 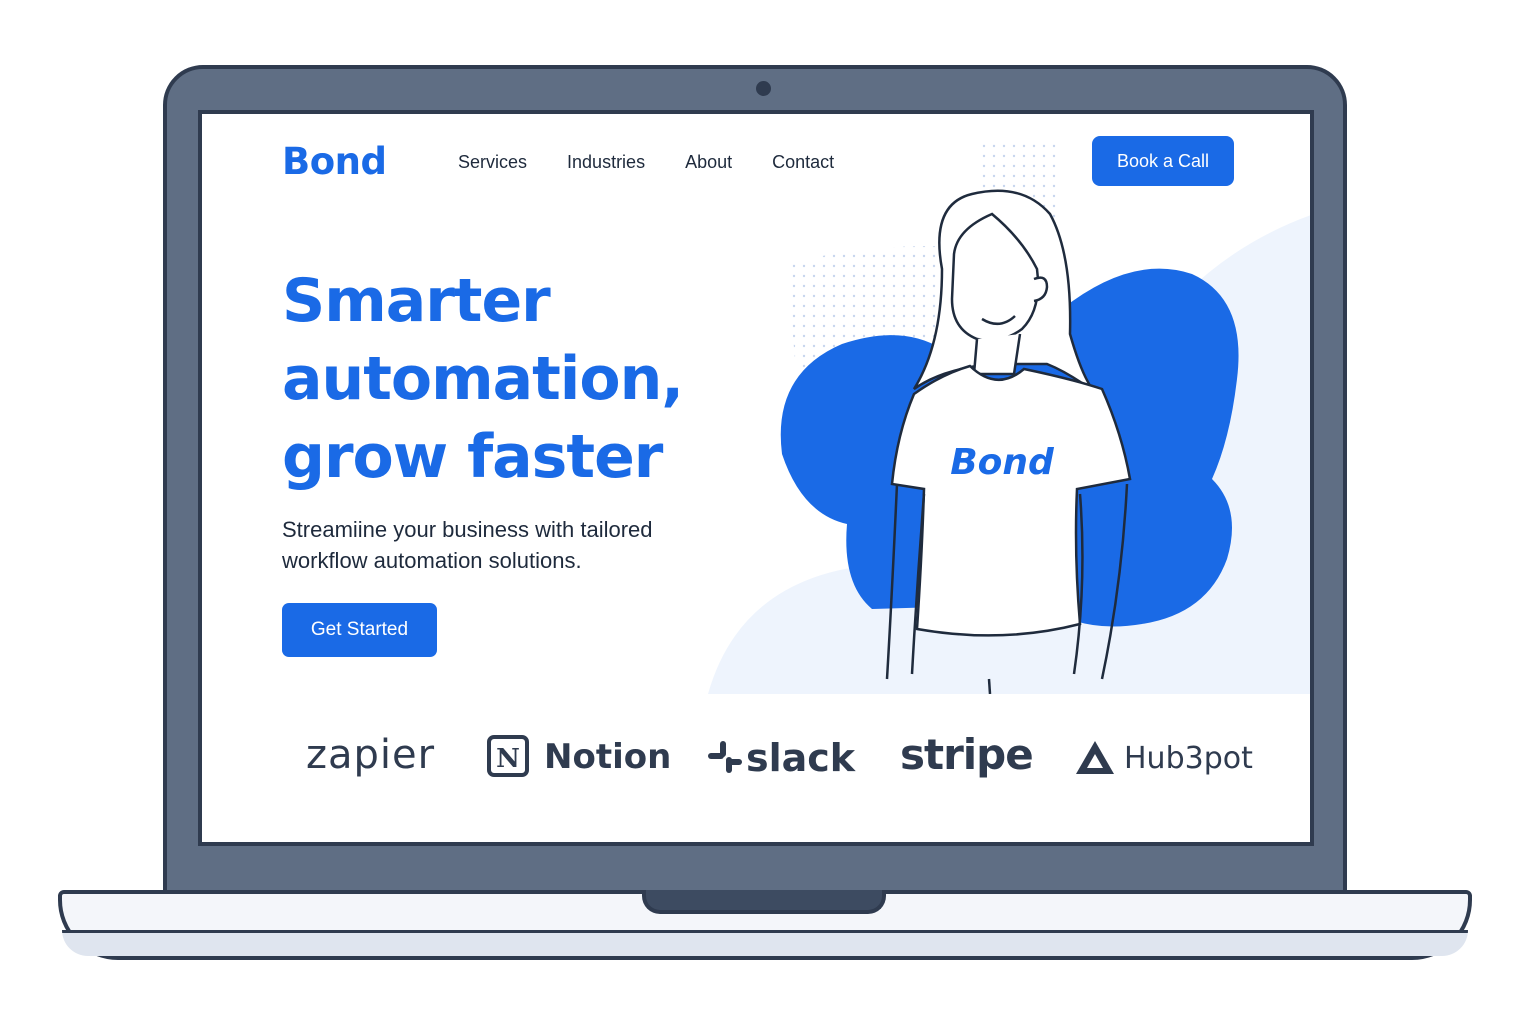 I want to click on hero-title: Smarter automation, grow faster, so click(x=517, y=379).